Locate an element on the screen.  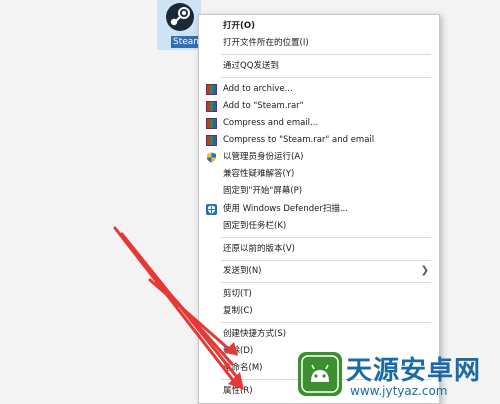
menu-item-label: Add to "Steam.rar" is located at coordinates (263, 106).